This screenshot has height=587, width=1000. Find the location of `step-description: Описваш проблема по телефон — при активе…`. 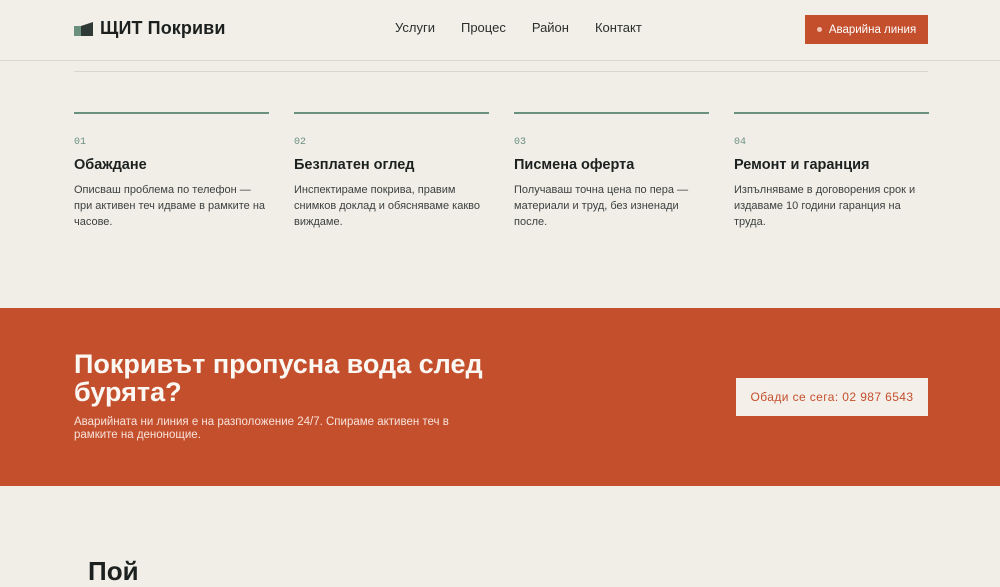

step-description: Описваш проблема по телефон — при активе… is located at coordinates (170, 206).